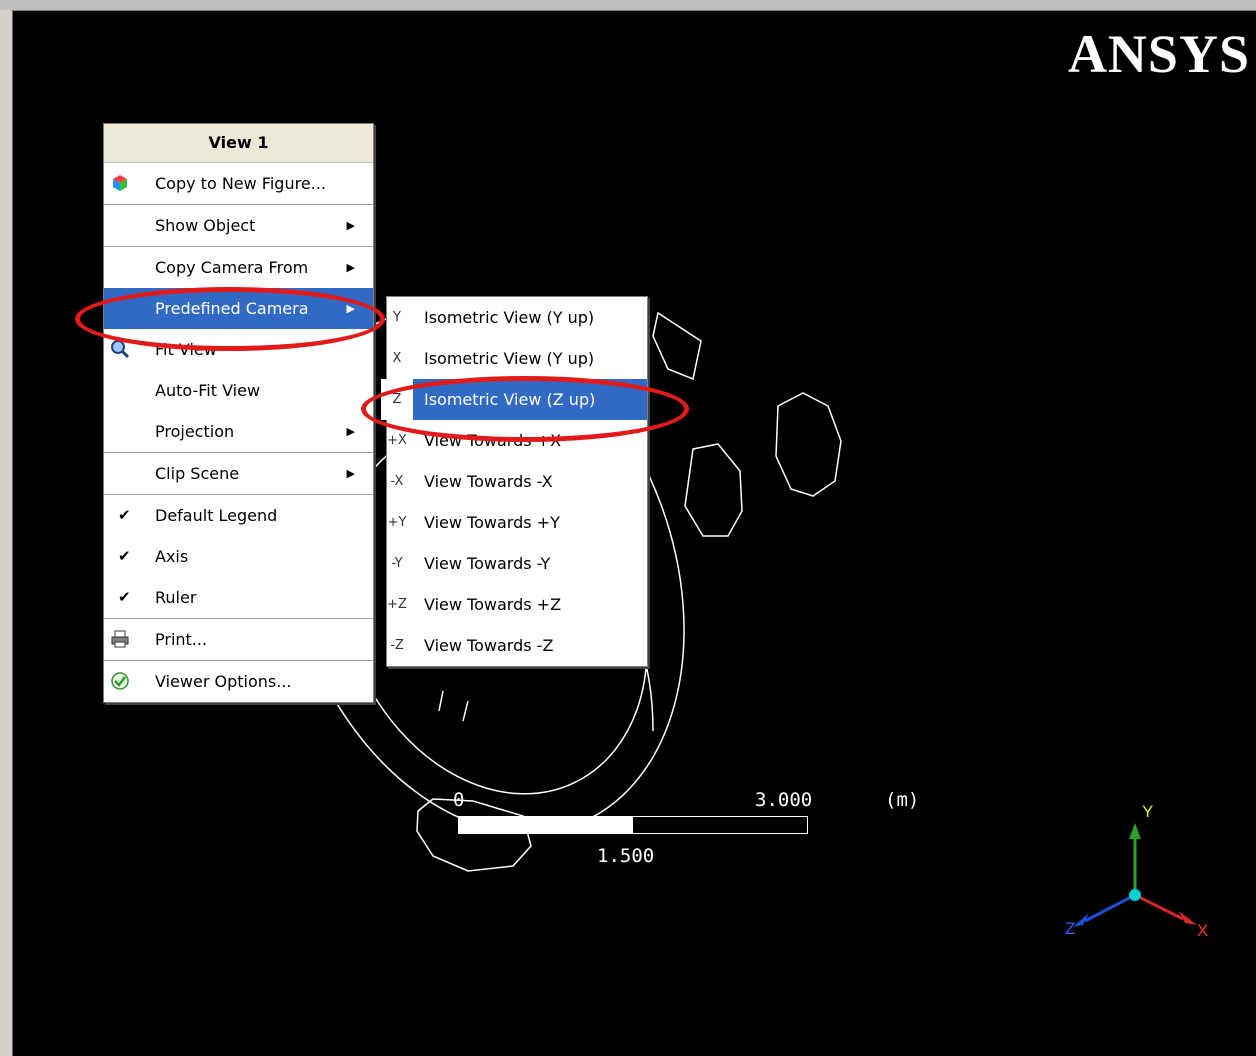 This screenshot has width=1256, height=1056. What do you see at coordinates (397, 563) in the screenshot?
I see `view-direction-icon: -Y` at bounding box center [397, 563].